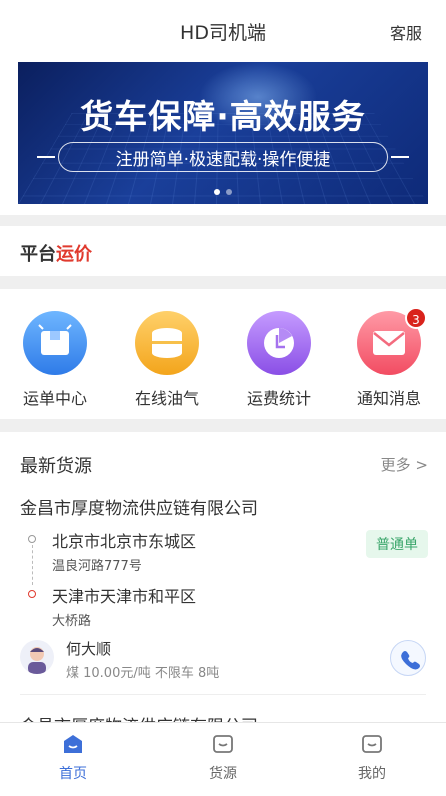  I want to click on tab-profile: 我的, so click(372, 758).